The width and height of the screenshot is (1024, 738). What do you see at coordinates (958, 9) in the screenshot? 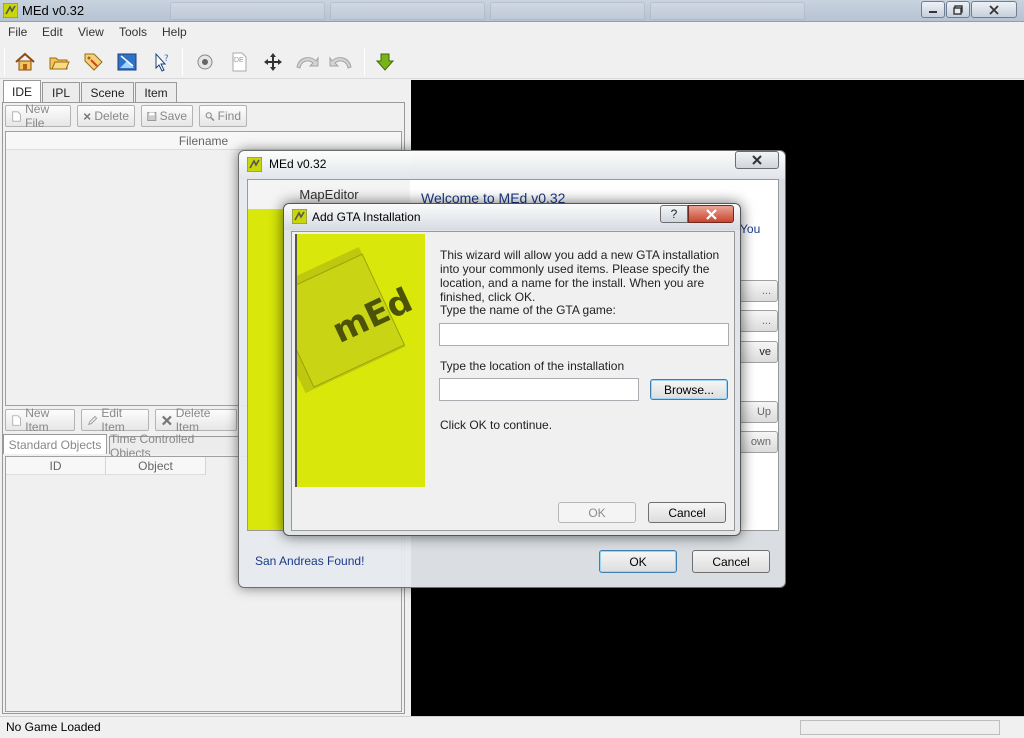
I see `maximize-button` at bounding box center [958, 9].